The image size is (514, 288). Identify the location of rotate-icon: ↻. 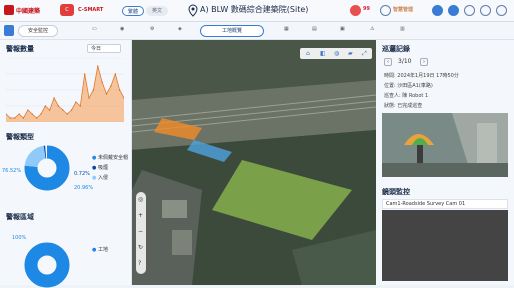
(140, 247).